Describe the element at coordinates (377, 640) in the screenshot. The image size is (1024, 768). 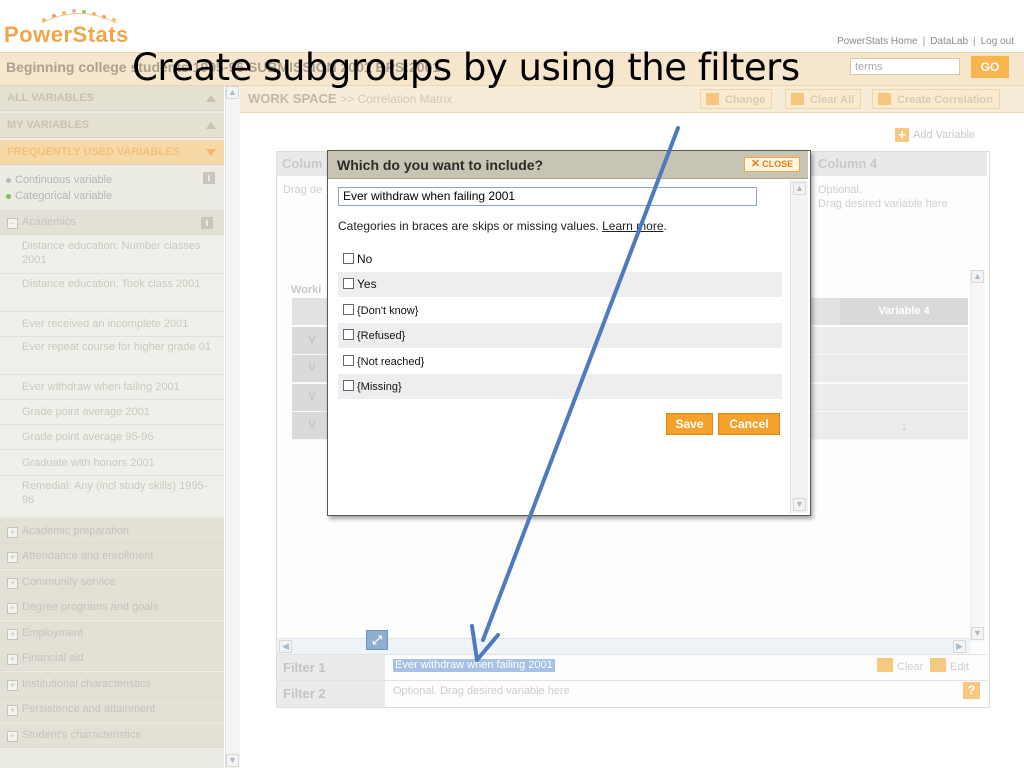
I see `expand-icon: ⤢` at that location.